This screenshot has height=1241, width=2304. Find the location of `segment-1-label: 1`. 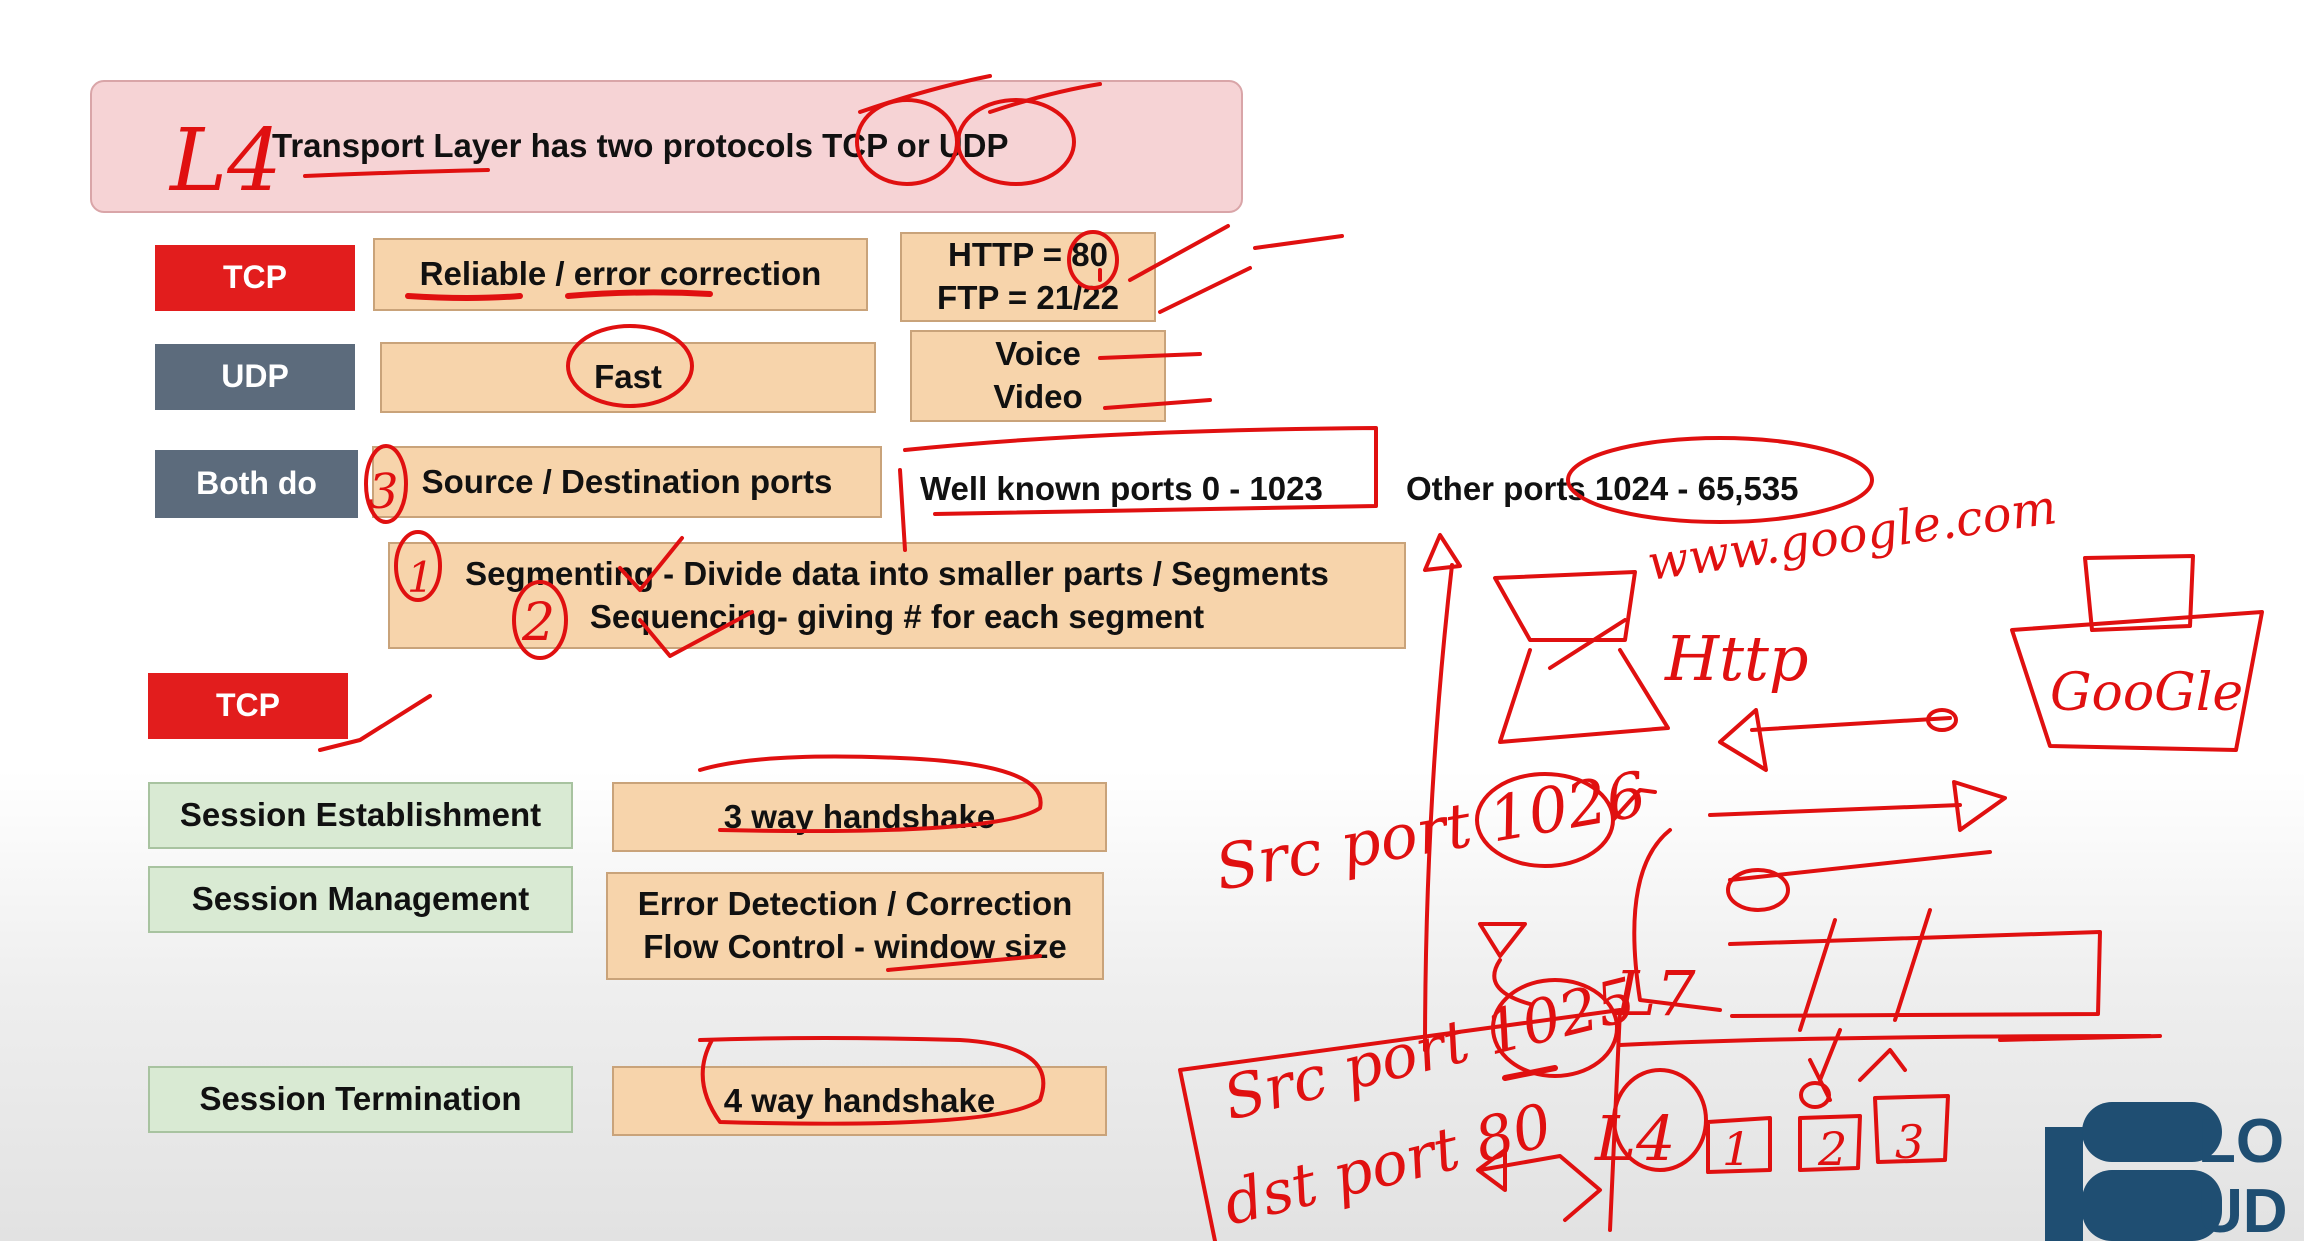

segment-1-label: 1 is located at coordinates (1736, 1149).